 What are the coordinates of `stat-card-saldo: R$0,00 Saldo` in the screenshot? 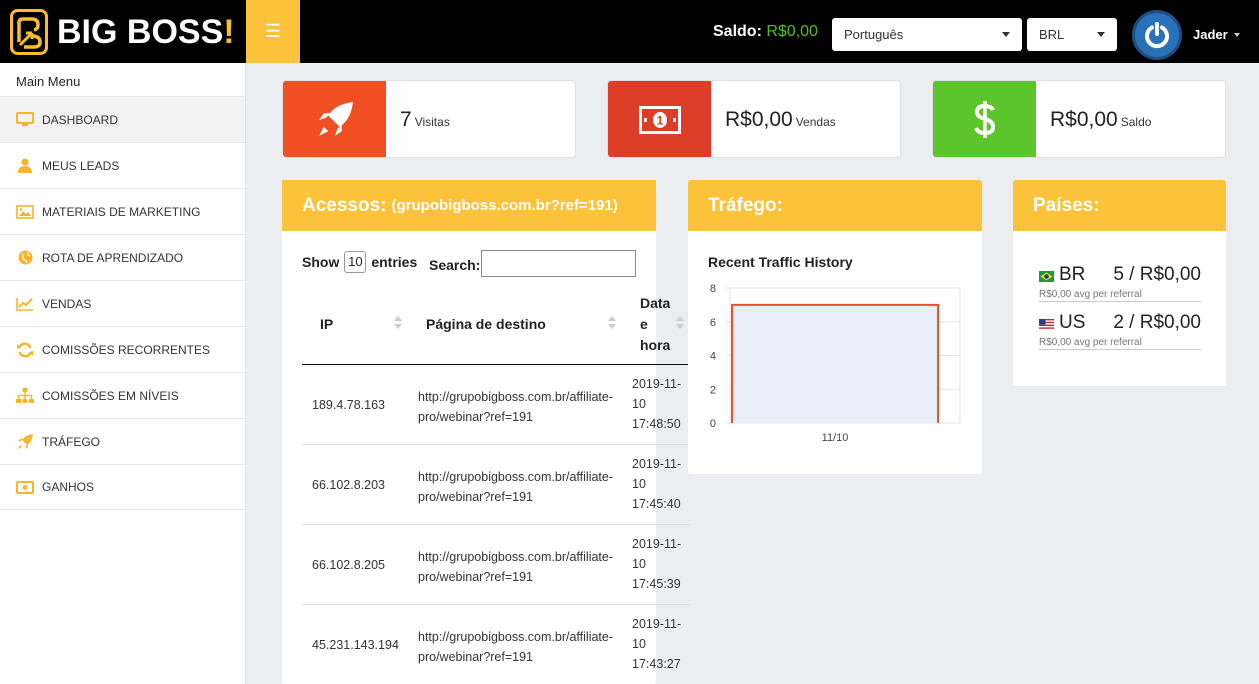 It's located at (1079, 119).